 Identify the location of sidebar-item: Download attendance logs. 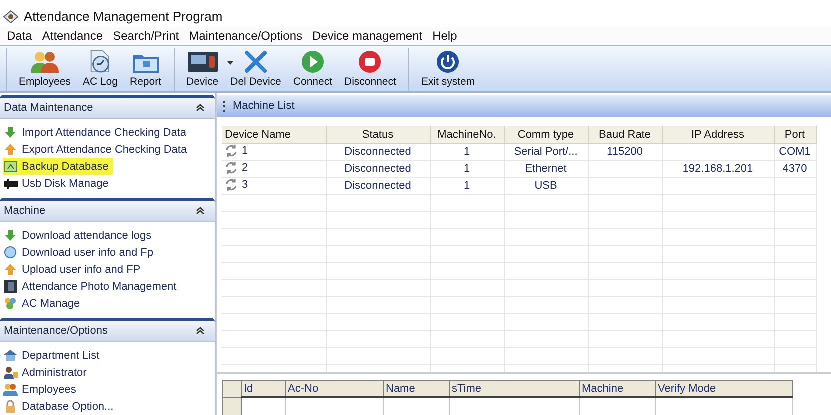
(79, 235).